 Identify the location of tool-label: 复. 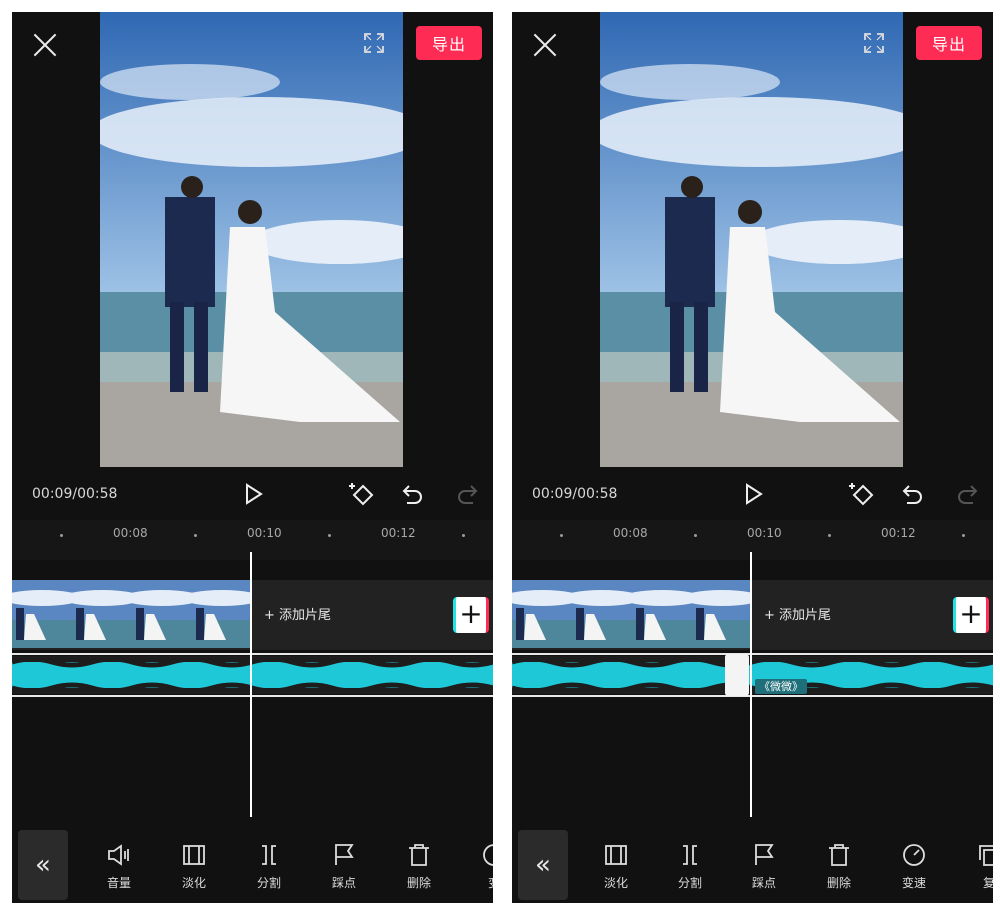
(987, 883).